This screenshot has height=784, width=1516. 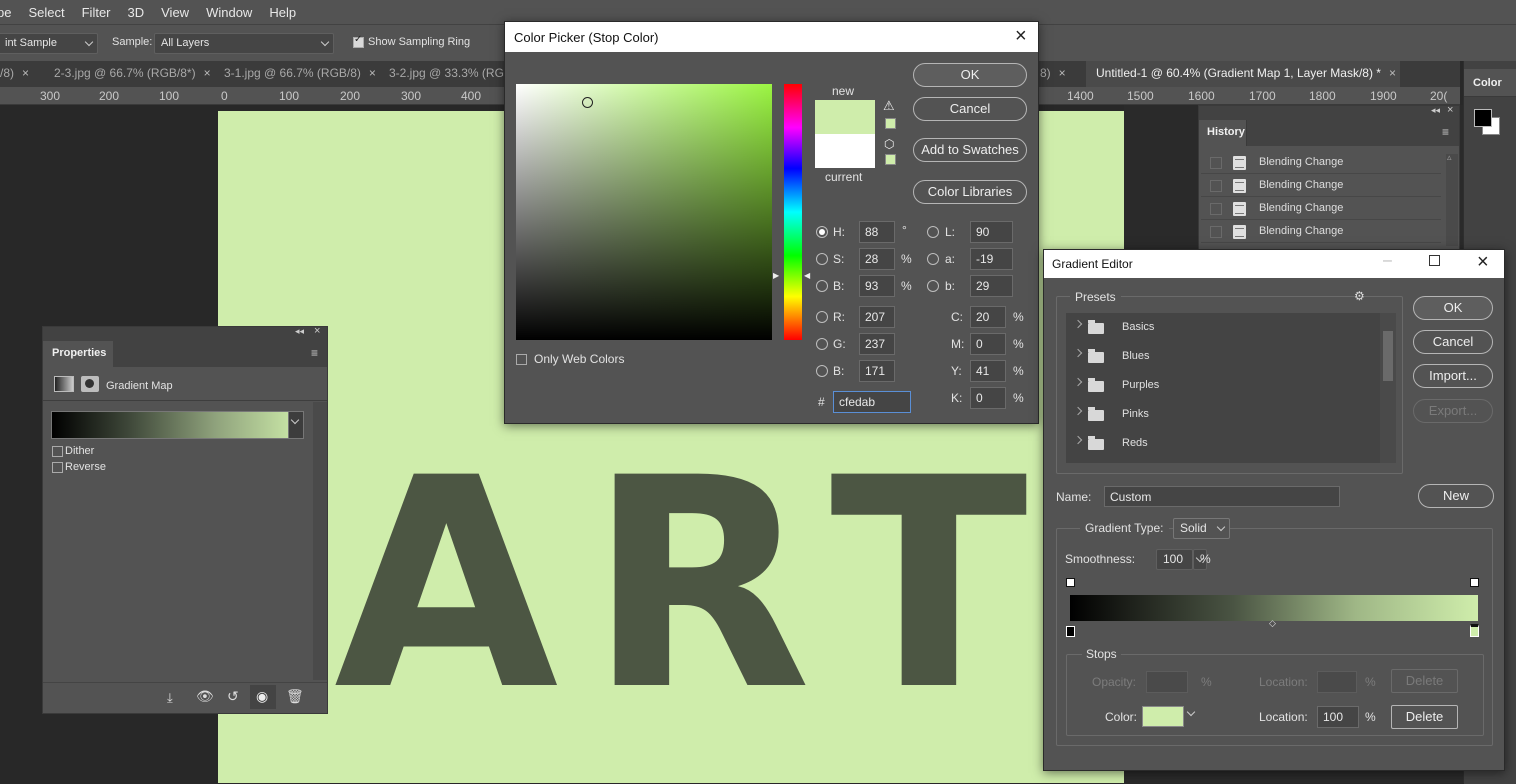 What do you see at coordinates (1222, 385) in the screenshot?
I see `preset-folder-purples: Purples` at bounding box center [1222, 385].